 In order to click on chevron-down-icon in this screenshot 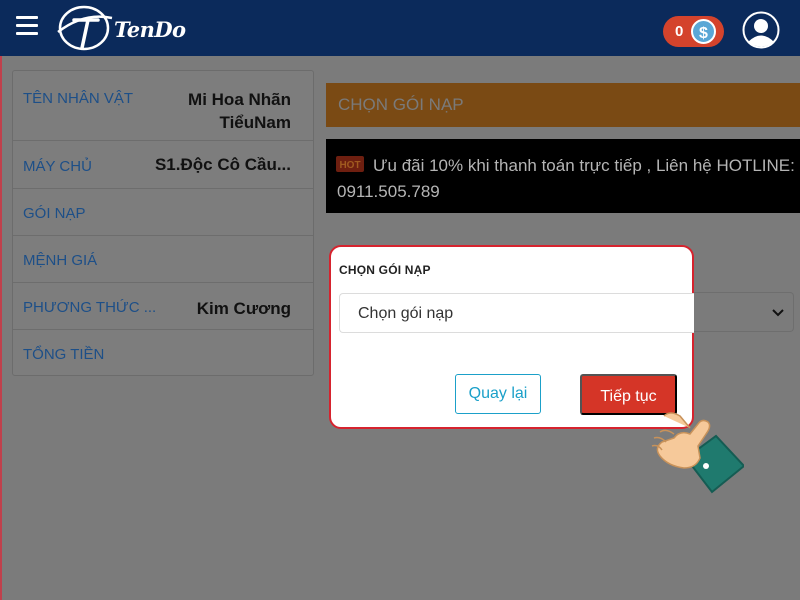, I will do `click(778, 313)`.